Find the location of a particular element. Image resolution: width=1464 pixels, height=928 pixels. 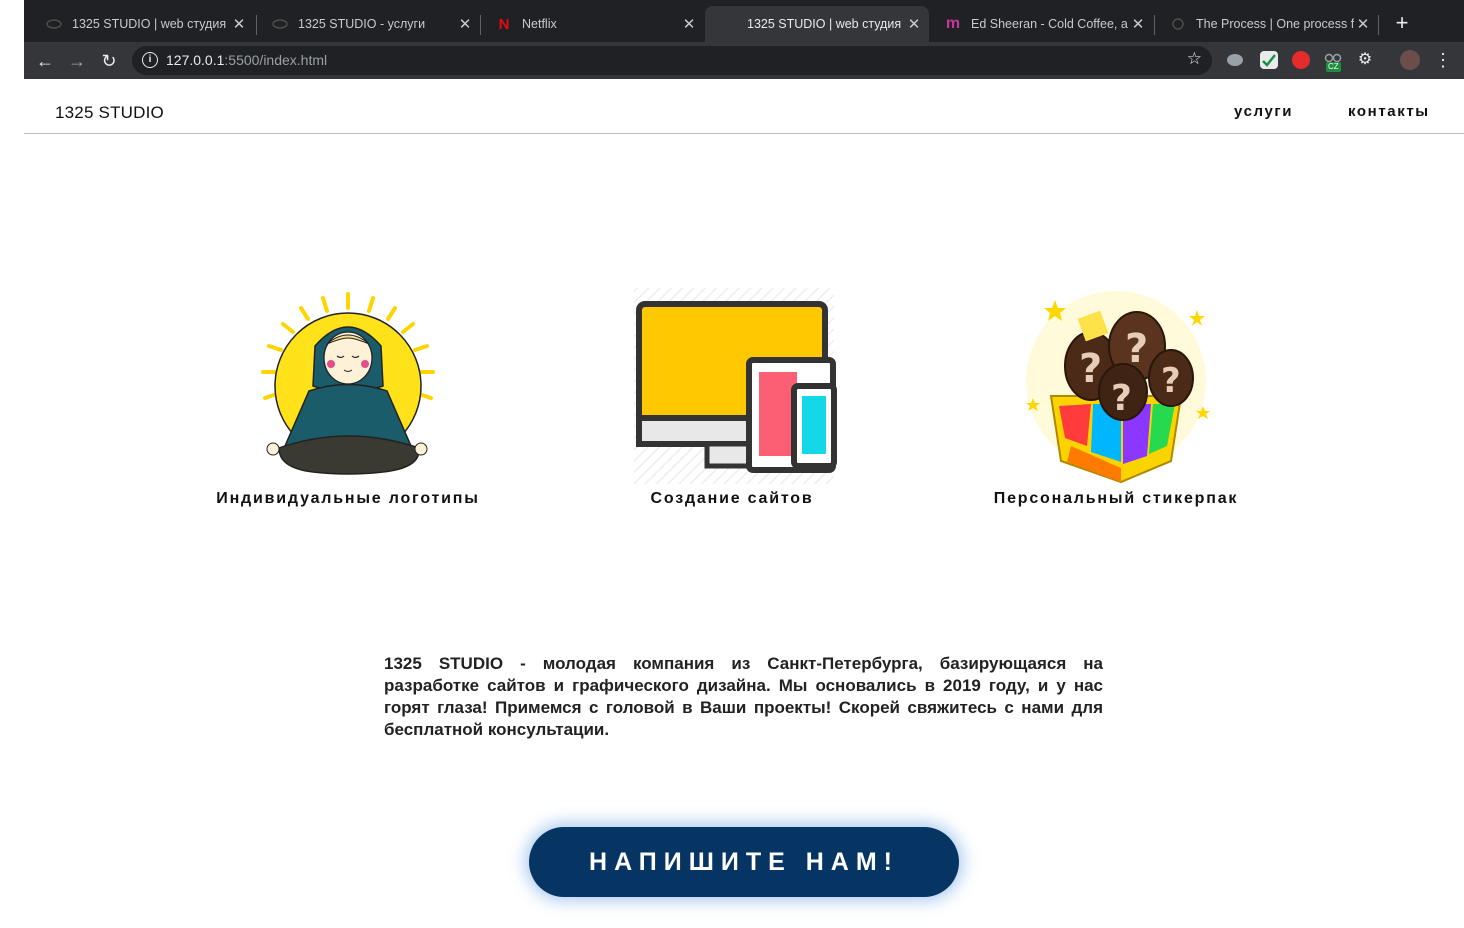

service-caption: Персональный стикерпак is located at coordinates (1116, 498).